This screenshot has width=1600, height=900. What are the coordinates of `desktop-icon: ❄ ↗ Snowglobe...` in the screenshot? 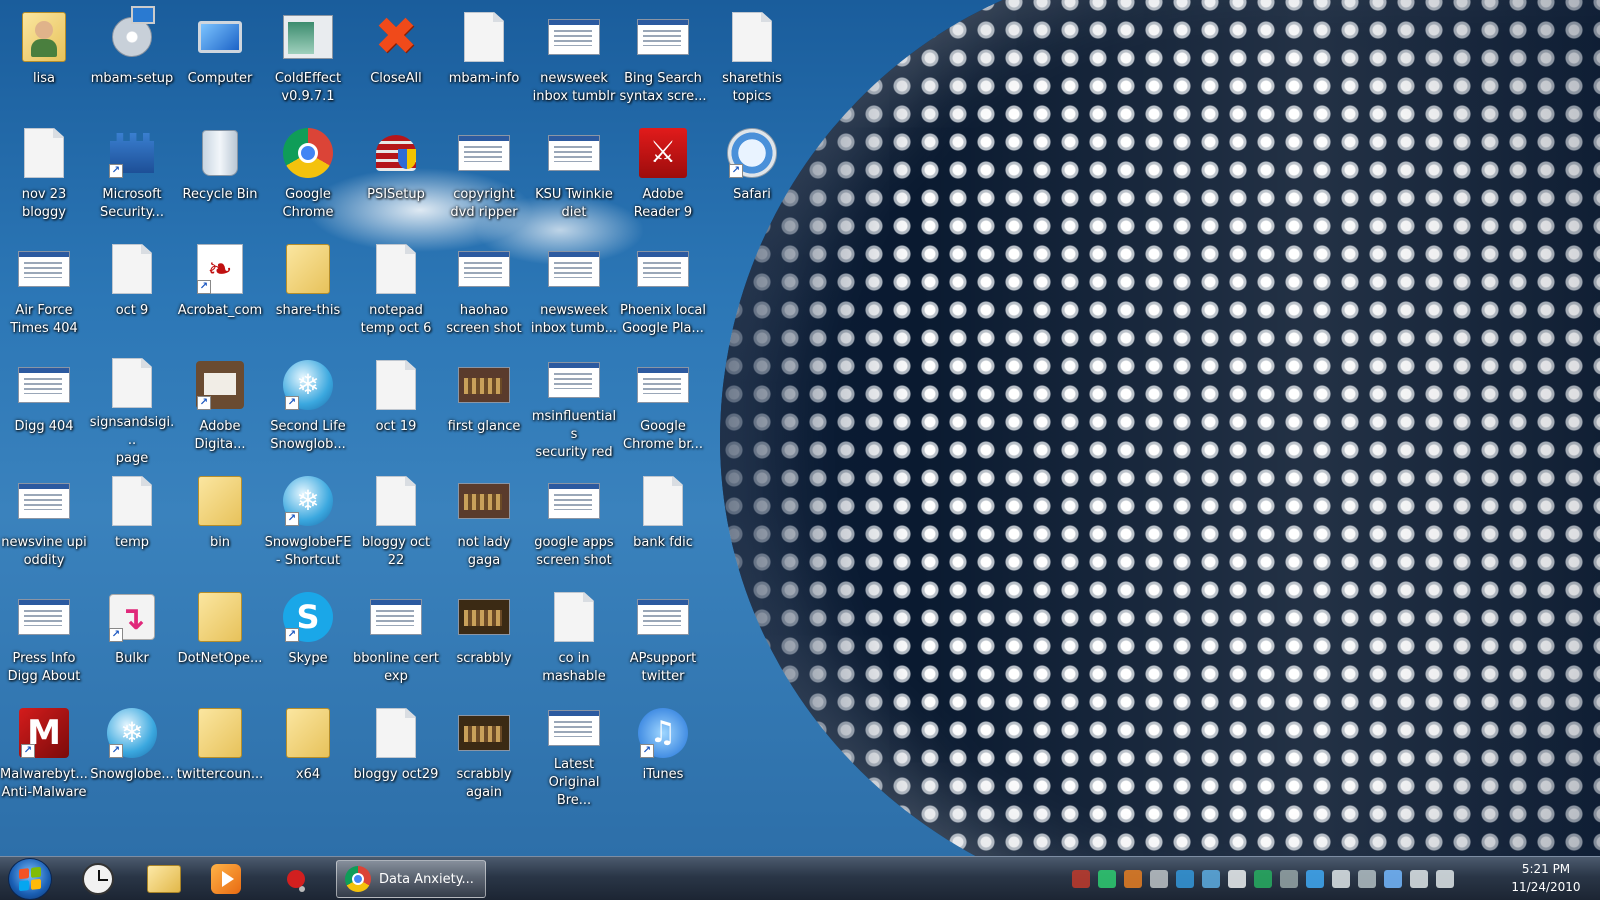 It's located at (132, 755).